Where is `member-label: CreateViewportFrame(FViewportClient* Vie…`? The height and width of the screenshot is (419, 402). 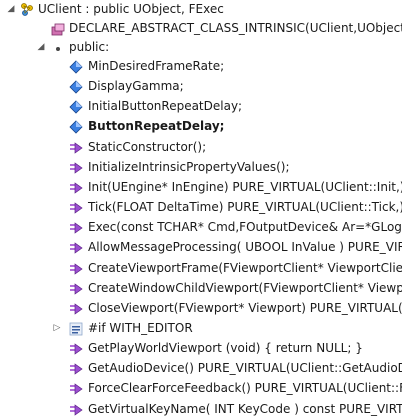 member-label: CreateViewportFrame(FViewportClient* Vie… is located at coordinates (245, 267).